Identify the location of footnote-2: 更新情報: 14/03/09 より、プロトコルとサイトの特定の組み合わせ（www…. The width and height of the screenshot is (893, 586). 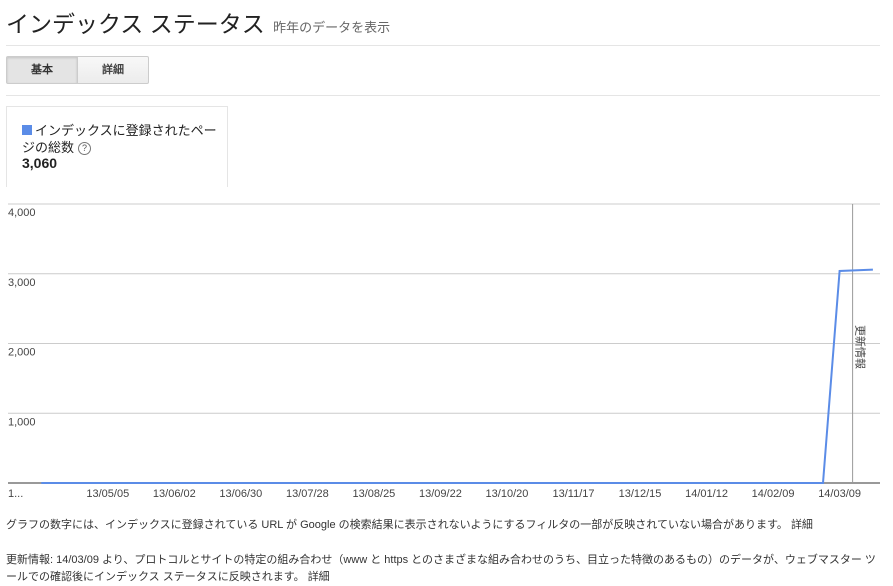
(446, 569).